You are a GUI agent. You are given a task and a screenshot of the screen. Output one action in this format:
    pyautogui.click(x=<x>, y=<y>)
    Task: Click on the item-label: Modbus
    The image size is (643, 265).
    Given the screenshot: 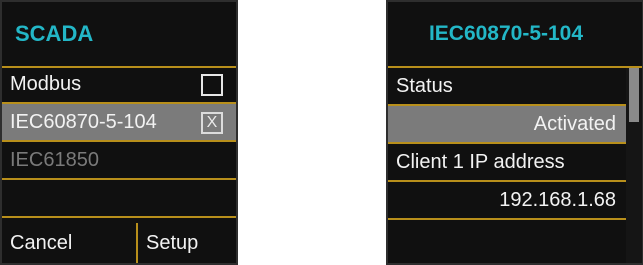 What is the action you would take?
    pyautogui.click(x=46, y=83)
    